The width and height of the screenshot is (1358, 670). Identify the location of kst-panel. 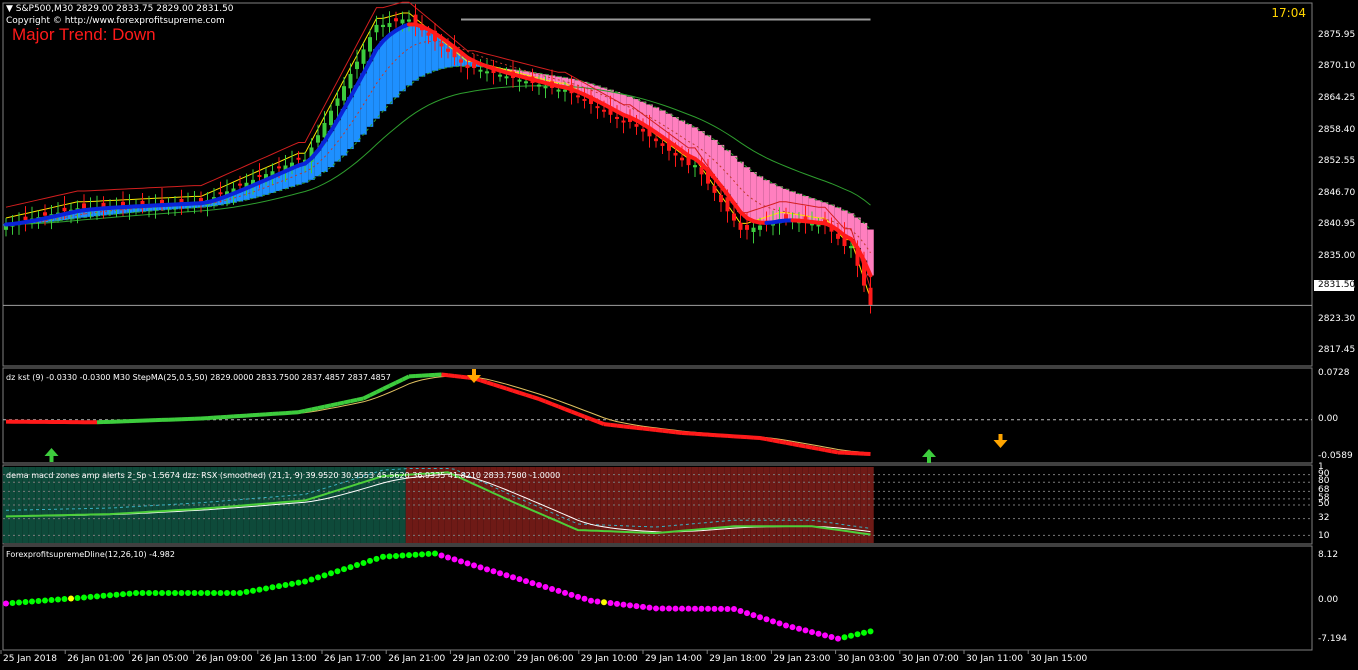
(657, 416).